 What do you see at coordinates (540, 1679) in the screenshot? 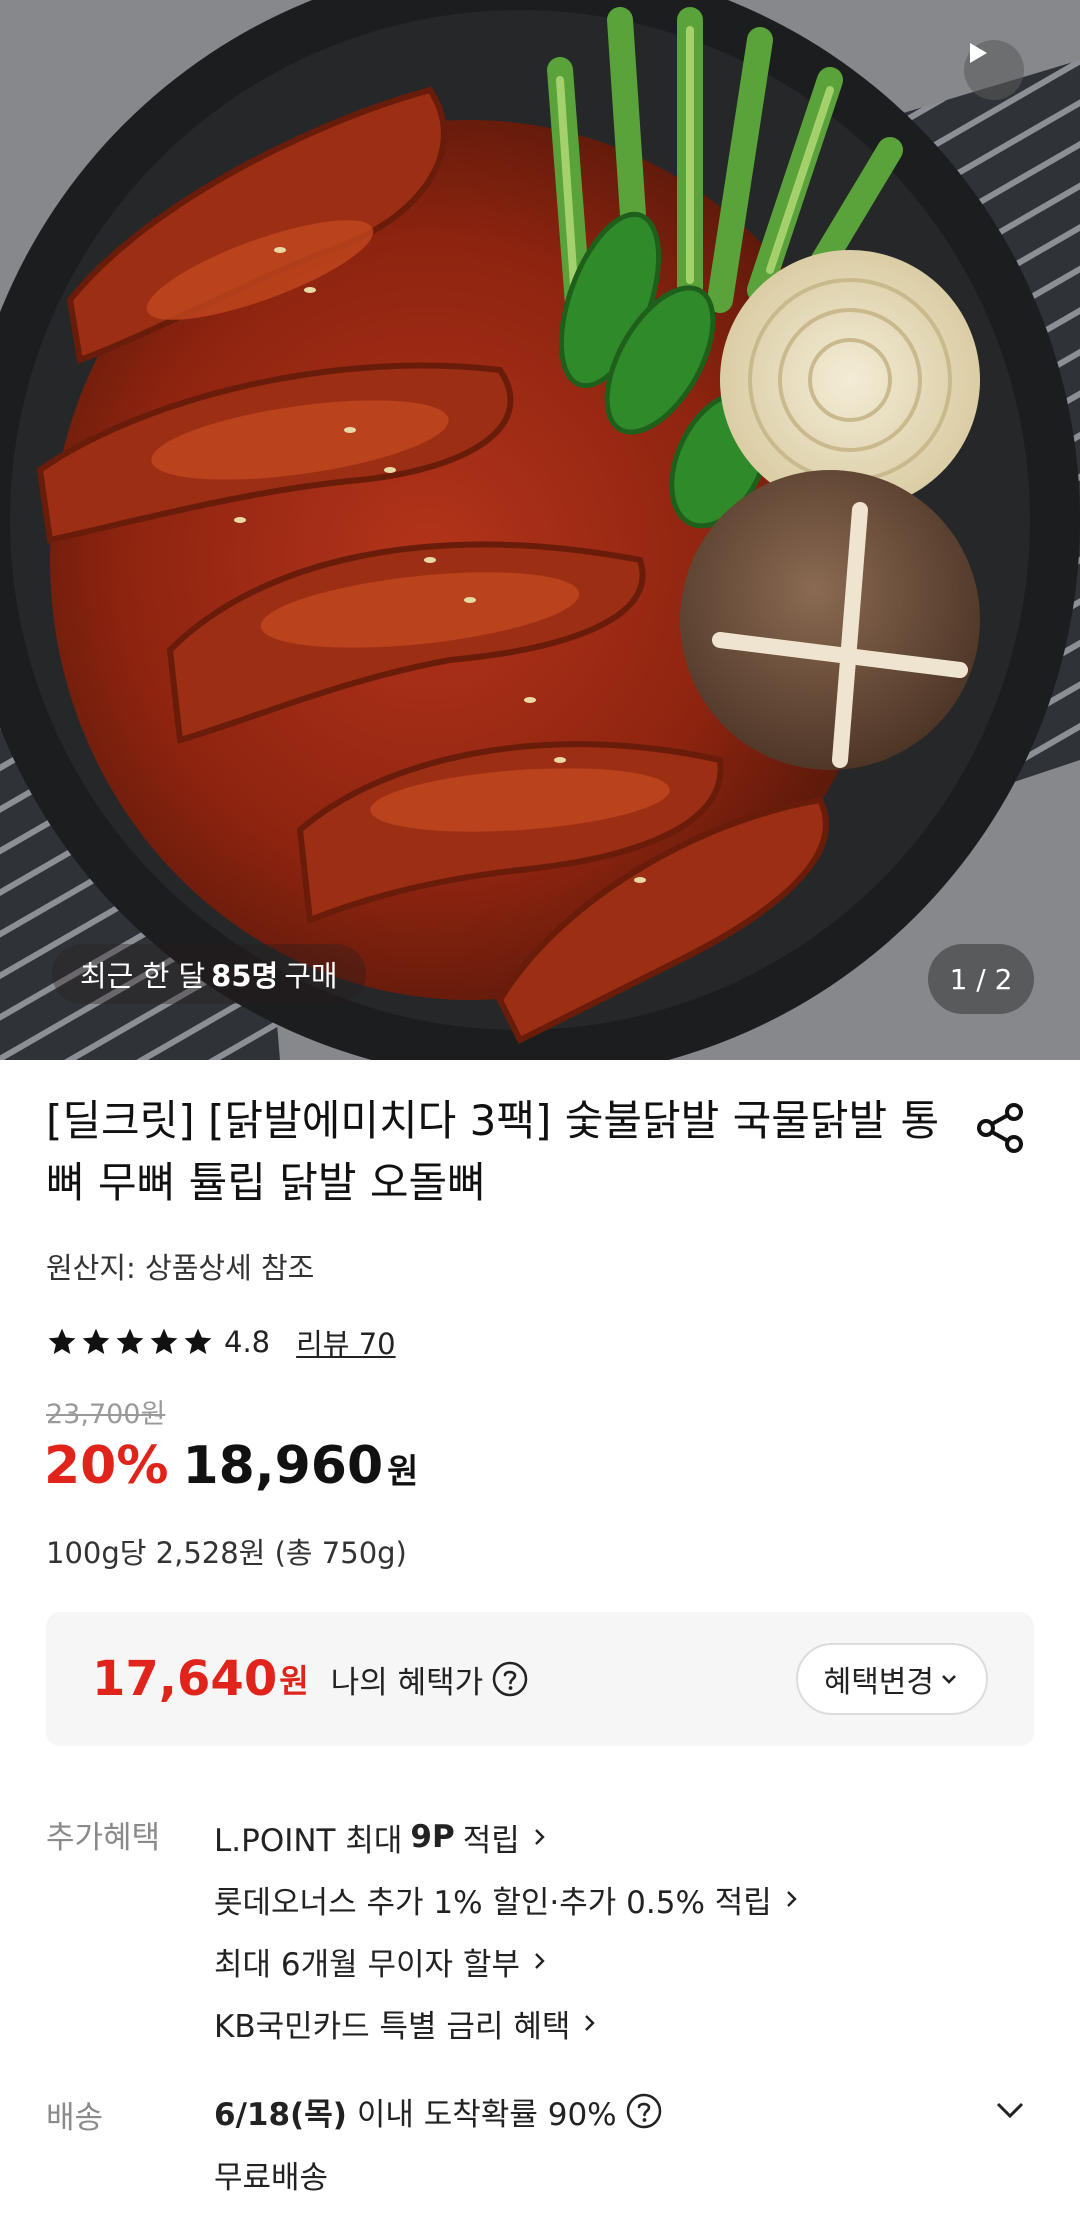
I see `my-benefit-price-box: 17,640 원 나의 혜택가 혜택변경` at bounding box center [540, 1679].